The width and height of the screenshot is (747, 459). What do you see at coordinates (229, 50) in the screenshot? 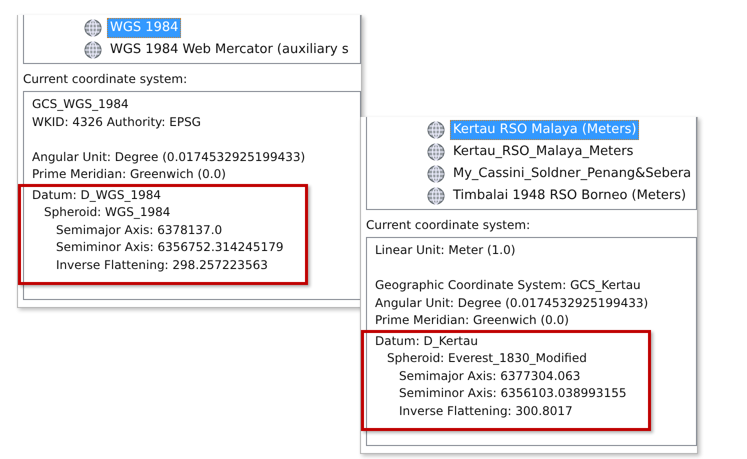
I see `tree-item: WGS 1984 Web Mercator (auxiliary s` at bounding box center [229, 50].